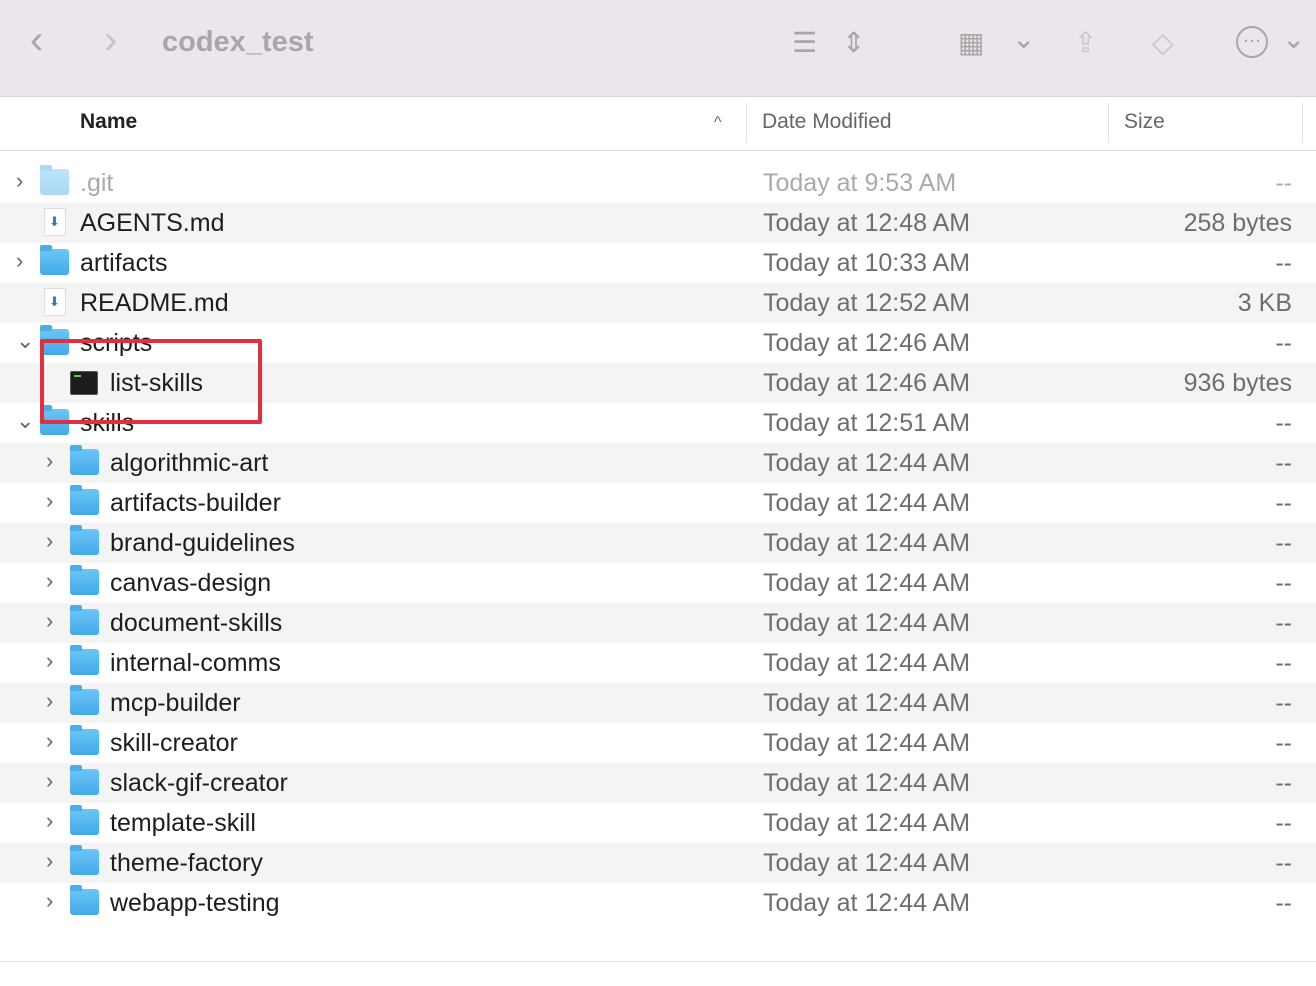  I want to click on file-name: canvas-design, so click(191, 583).